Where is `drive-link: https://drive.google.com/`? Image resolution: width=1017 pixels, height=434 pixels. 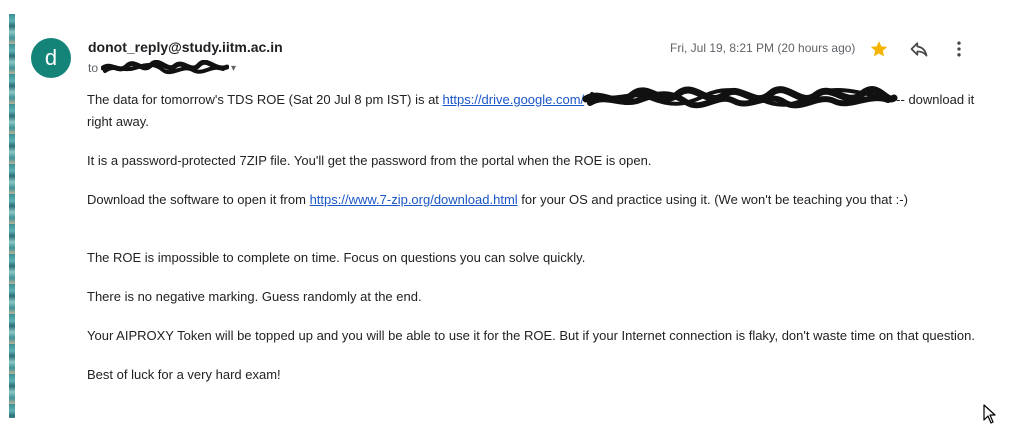
drive-link: https://drive.google.com/ is located at coordinates (514, 99).